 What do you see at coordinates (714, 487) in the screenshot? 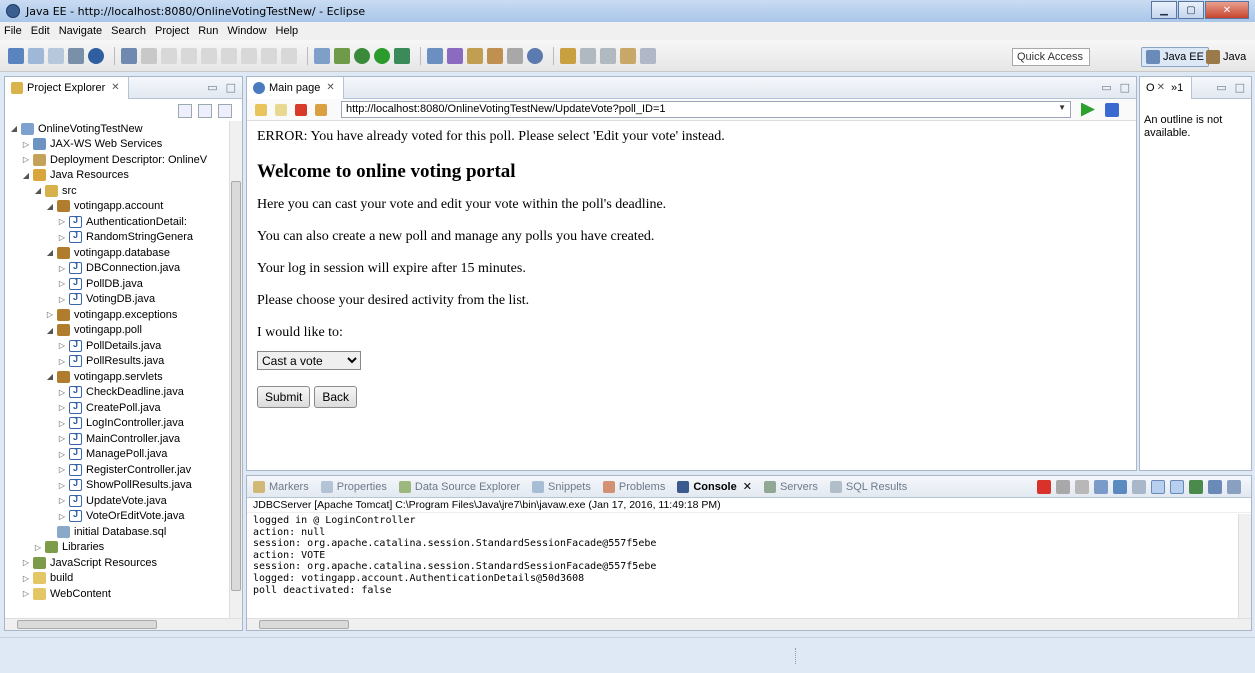
I see `tab-console: Console ✕` at bounding box center [714, 487].